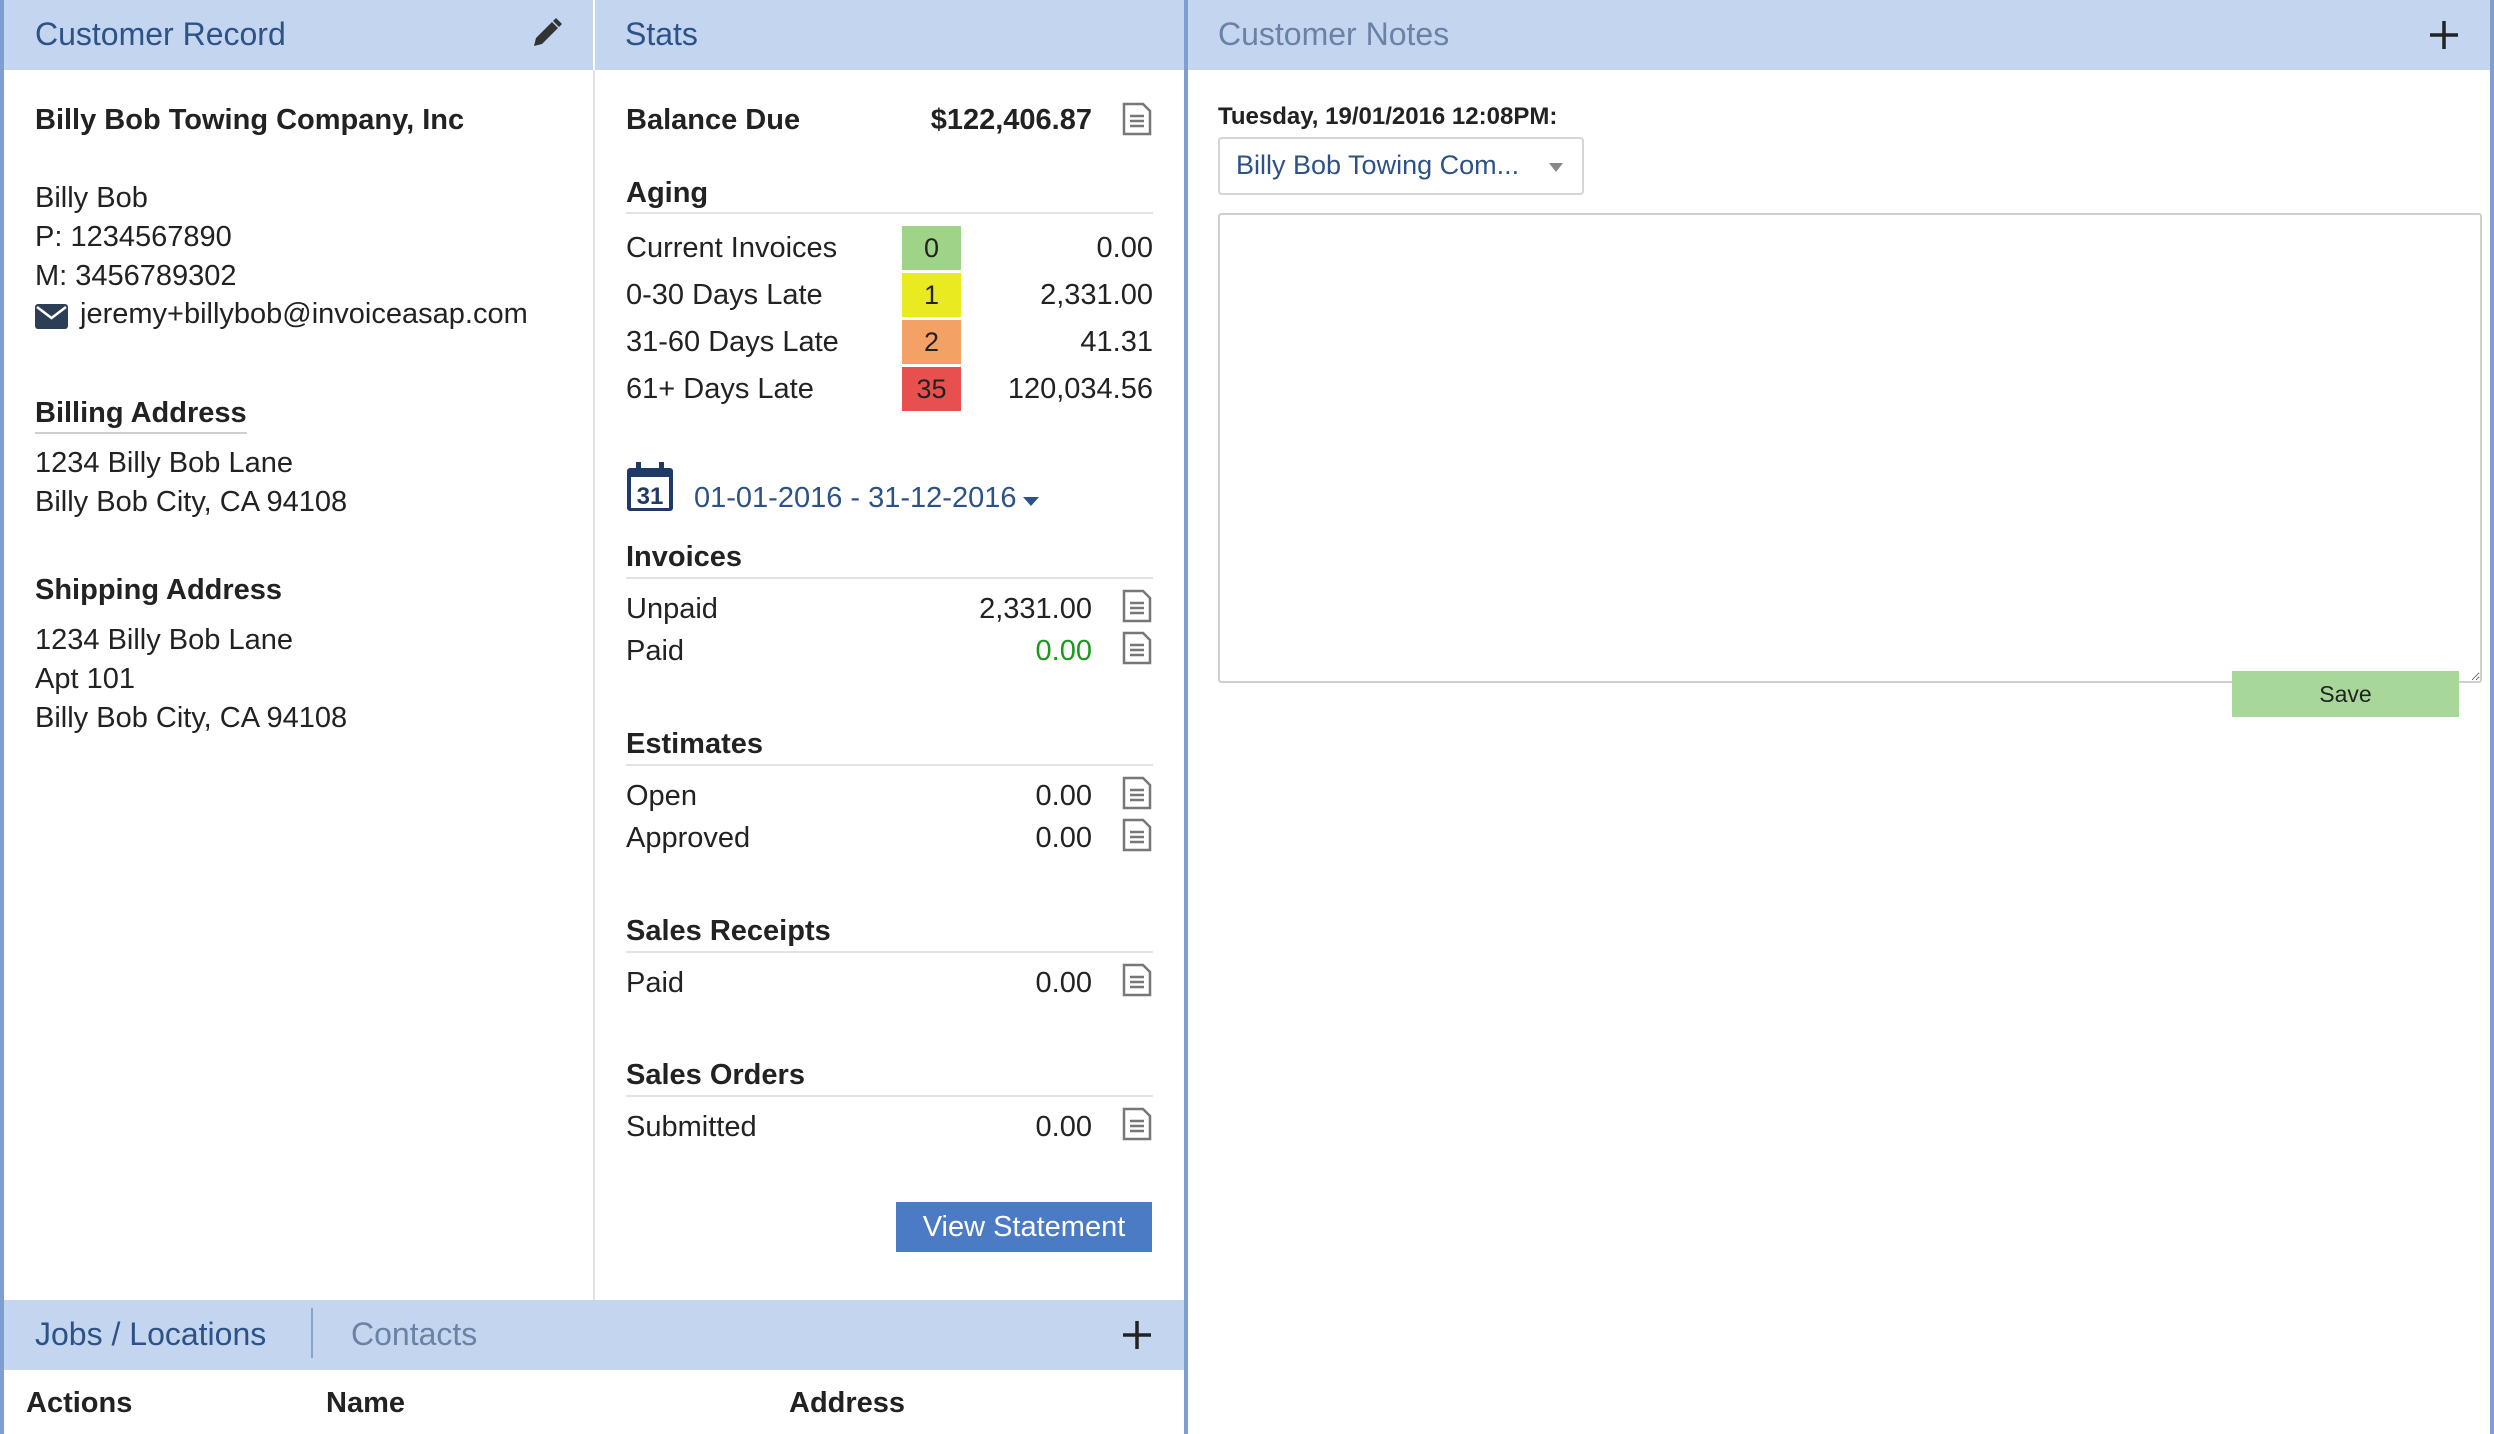 This screenshot has width=2494, height=1434. Describe the element at coordinates (889, 578) in the screenshot. I see `invoices-rule` at that location.